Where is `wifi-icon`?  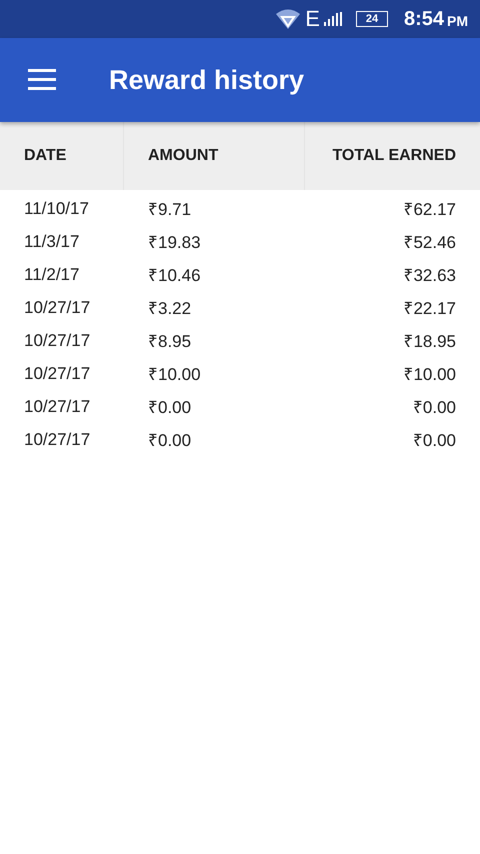 wifi-icon is located at coordinates (288, 19).